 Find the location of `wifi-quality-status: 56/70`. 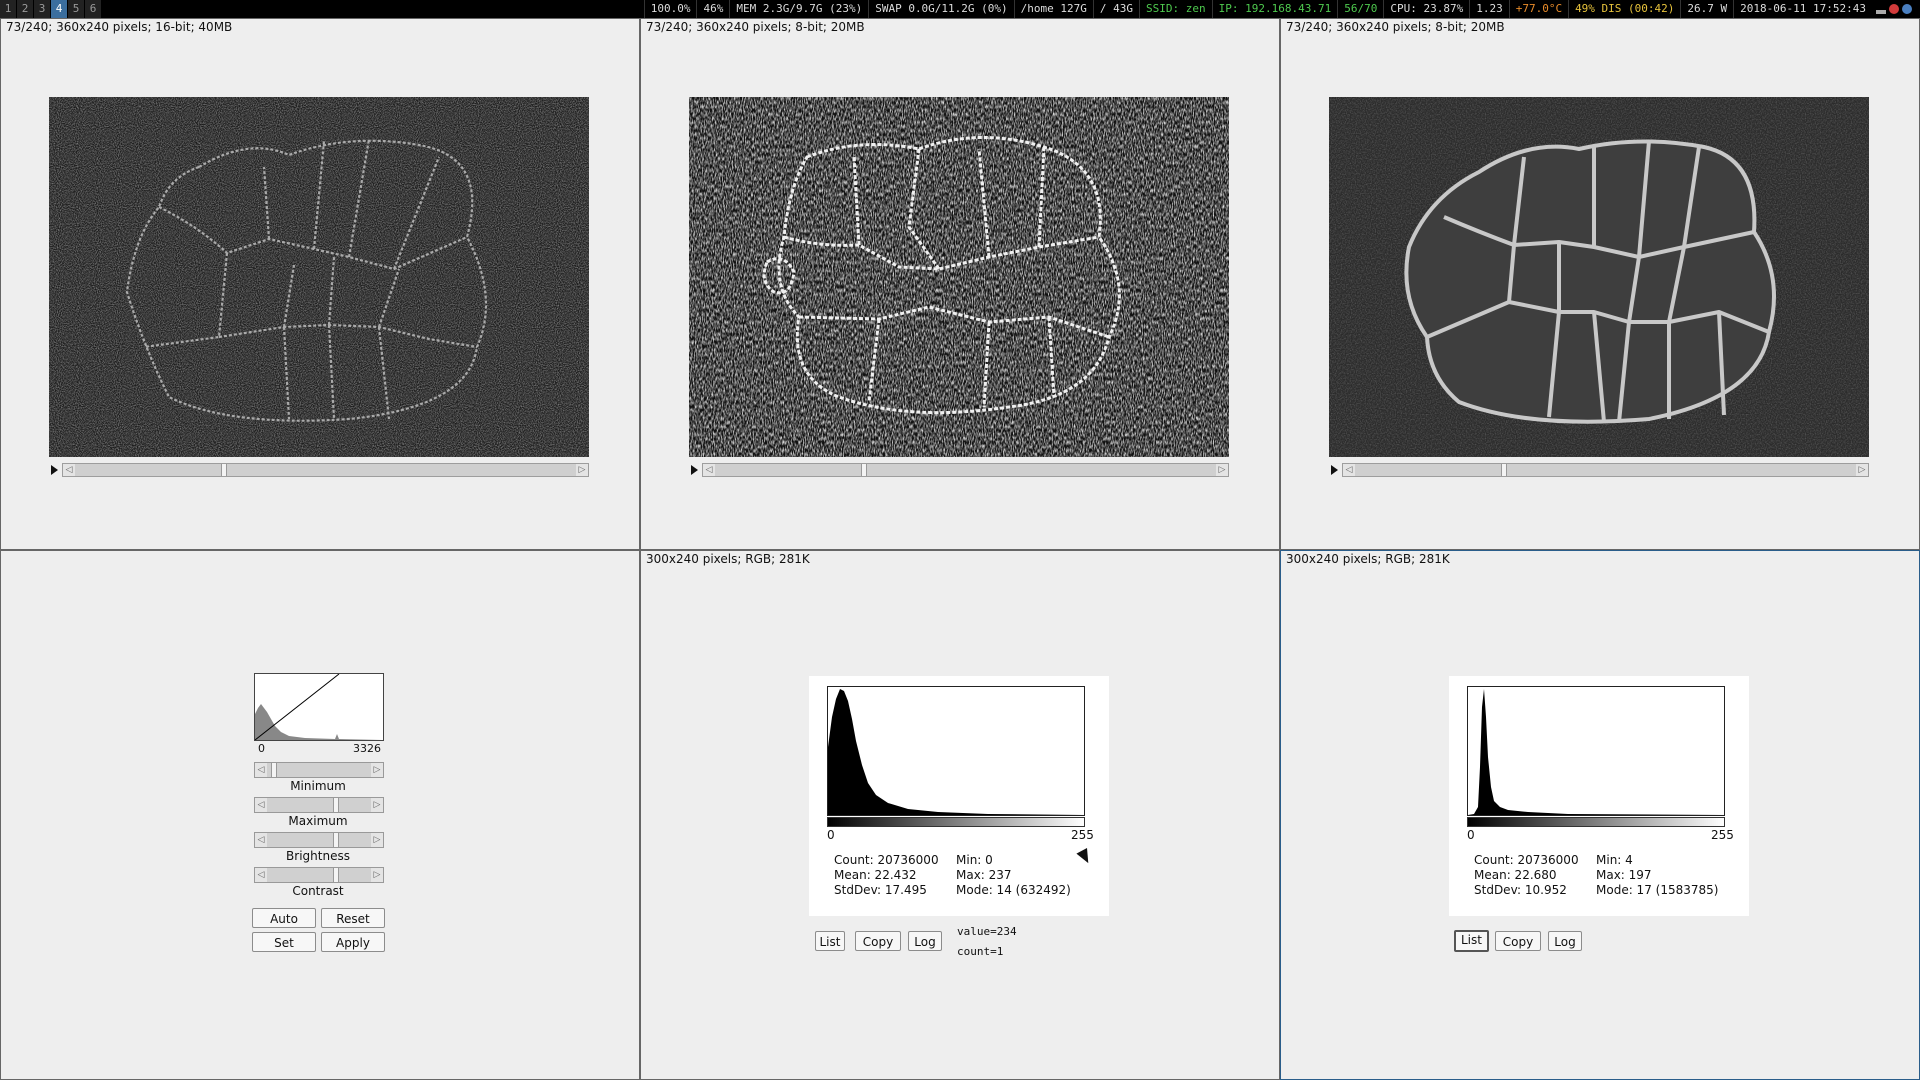

wifi-quality-status: 56/70 is located at coordinates (1360, 9).